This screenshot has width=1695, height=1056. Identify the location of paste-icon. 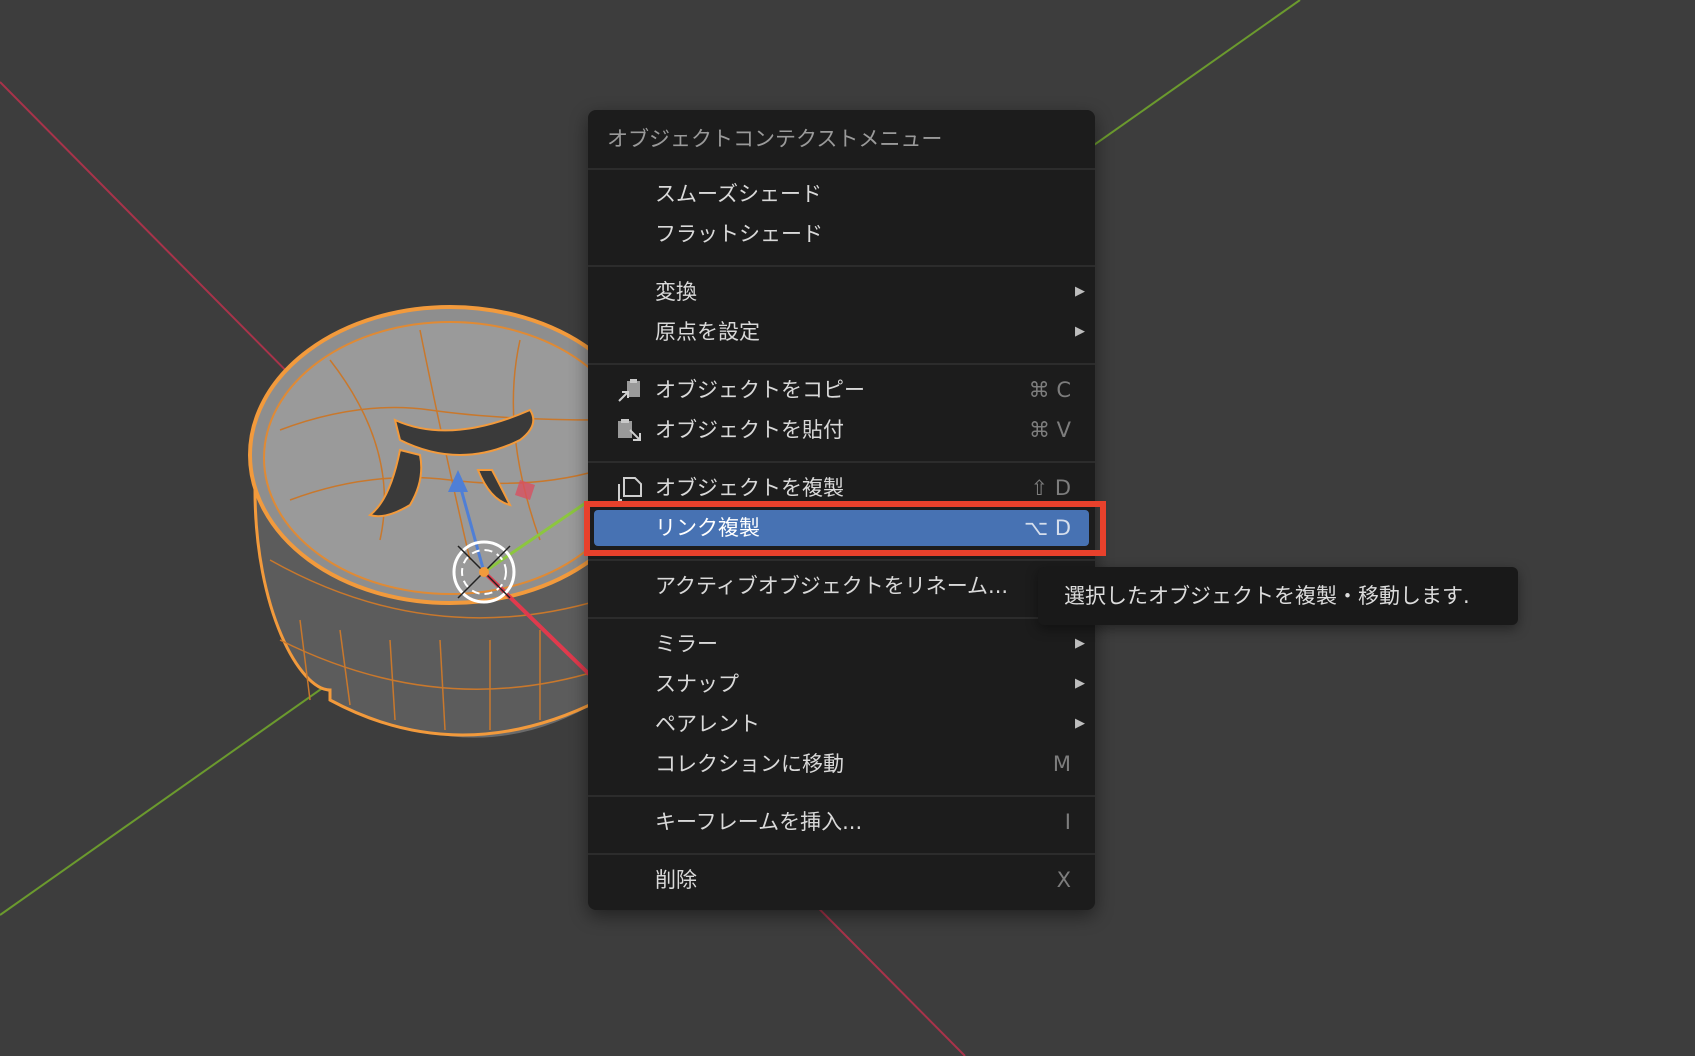
(629, 430).